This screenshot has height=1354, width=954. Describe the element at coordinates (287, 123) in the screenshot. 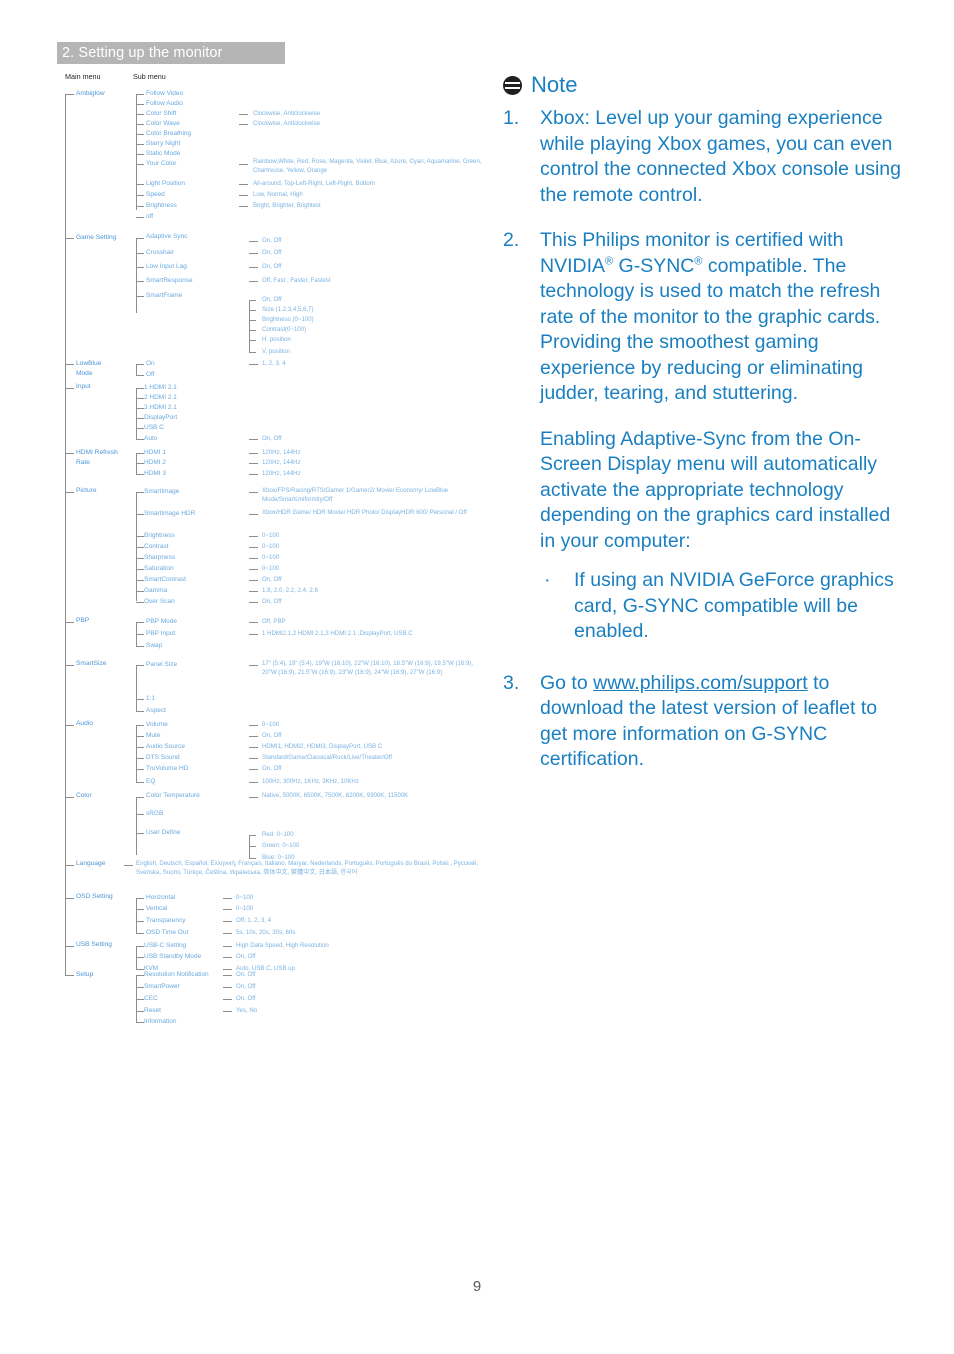

I see `options-color-wave: Clockwise, Anticlockwise` at that location.